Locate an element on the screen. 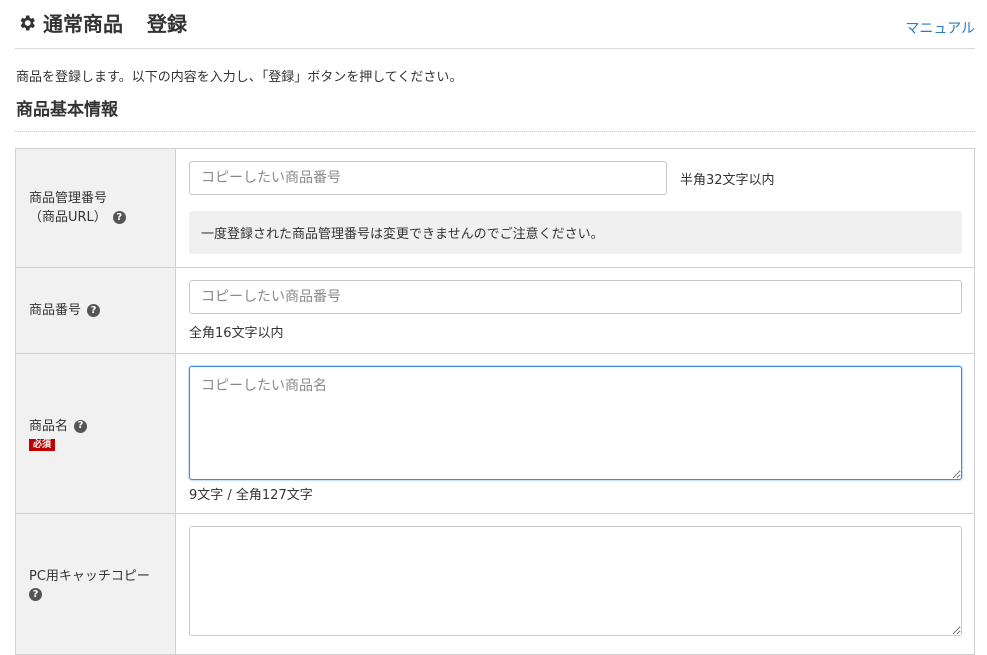 This screenshot has height=655, width=987. manage-number-hint: 半角32文字以内 is located at coordinates (727, 180).